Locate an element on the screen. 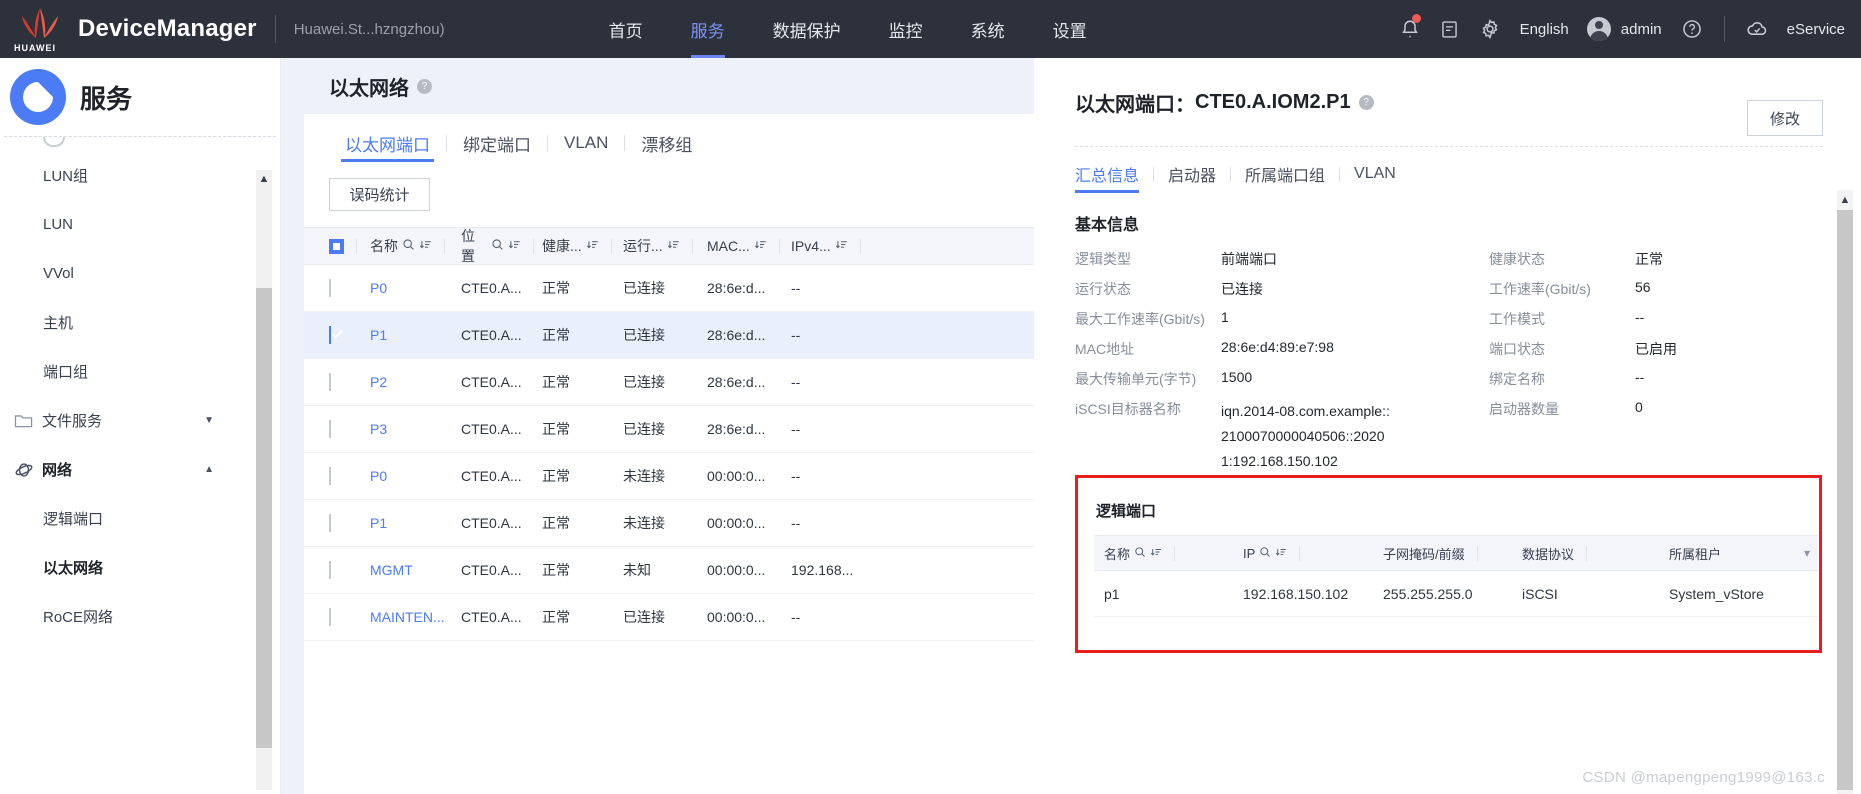 The width and height of the screenshot is (1861, 794). modify-button: 修改 is located at coordinates (1785, 118).